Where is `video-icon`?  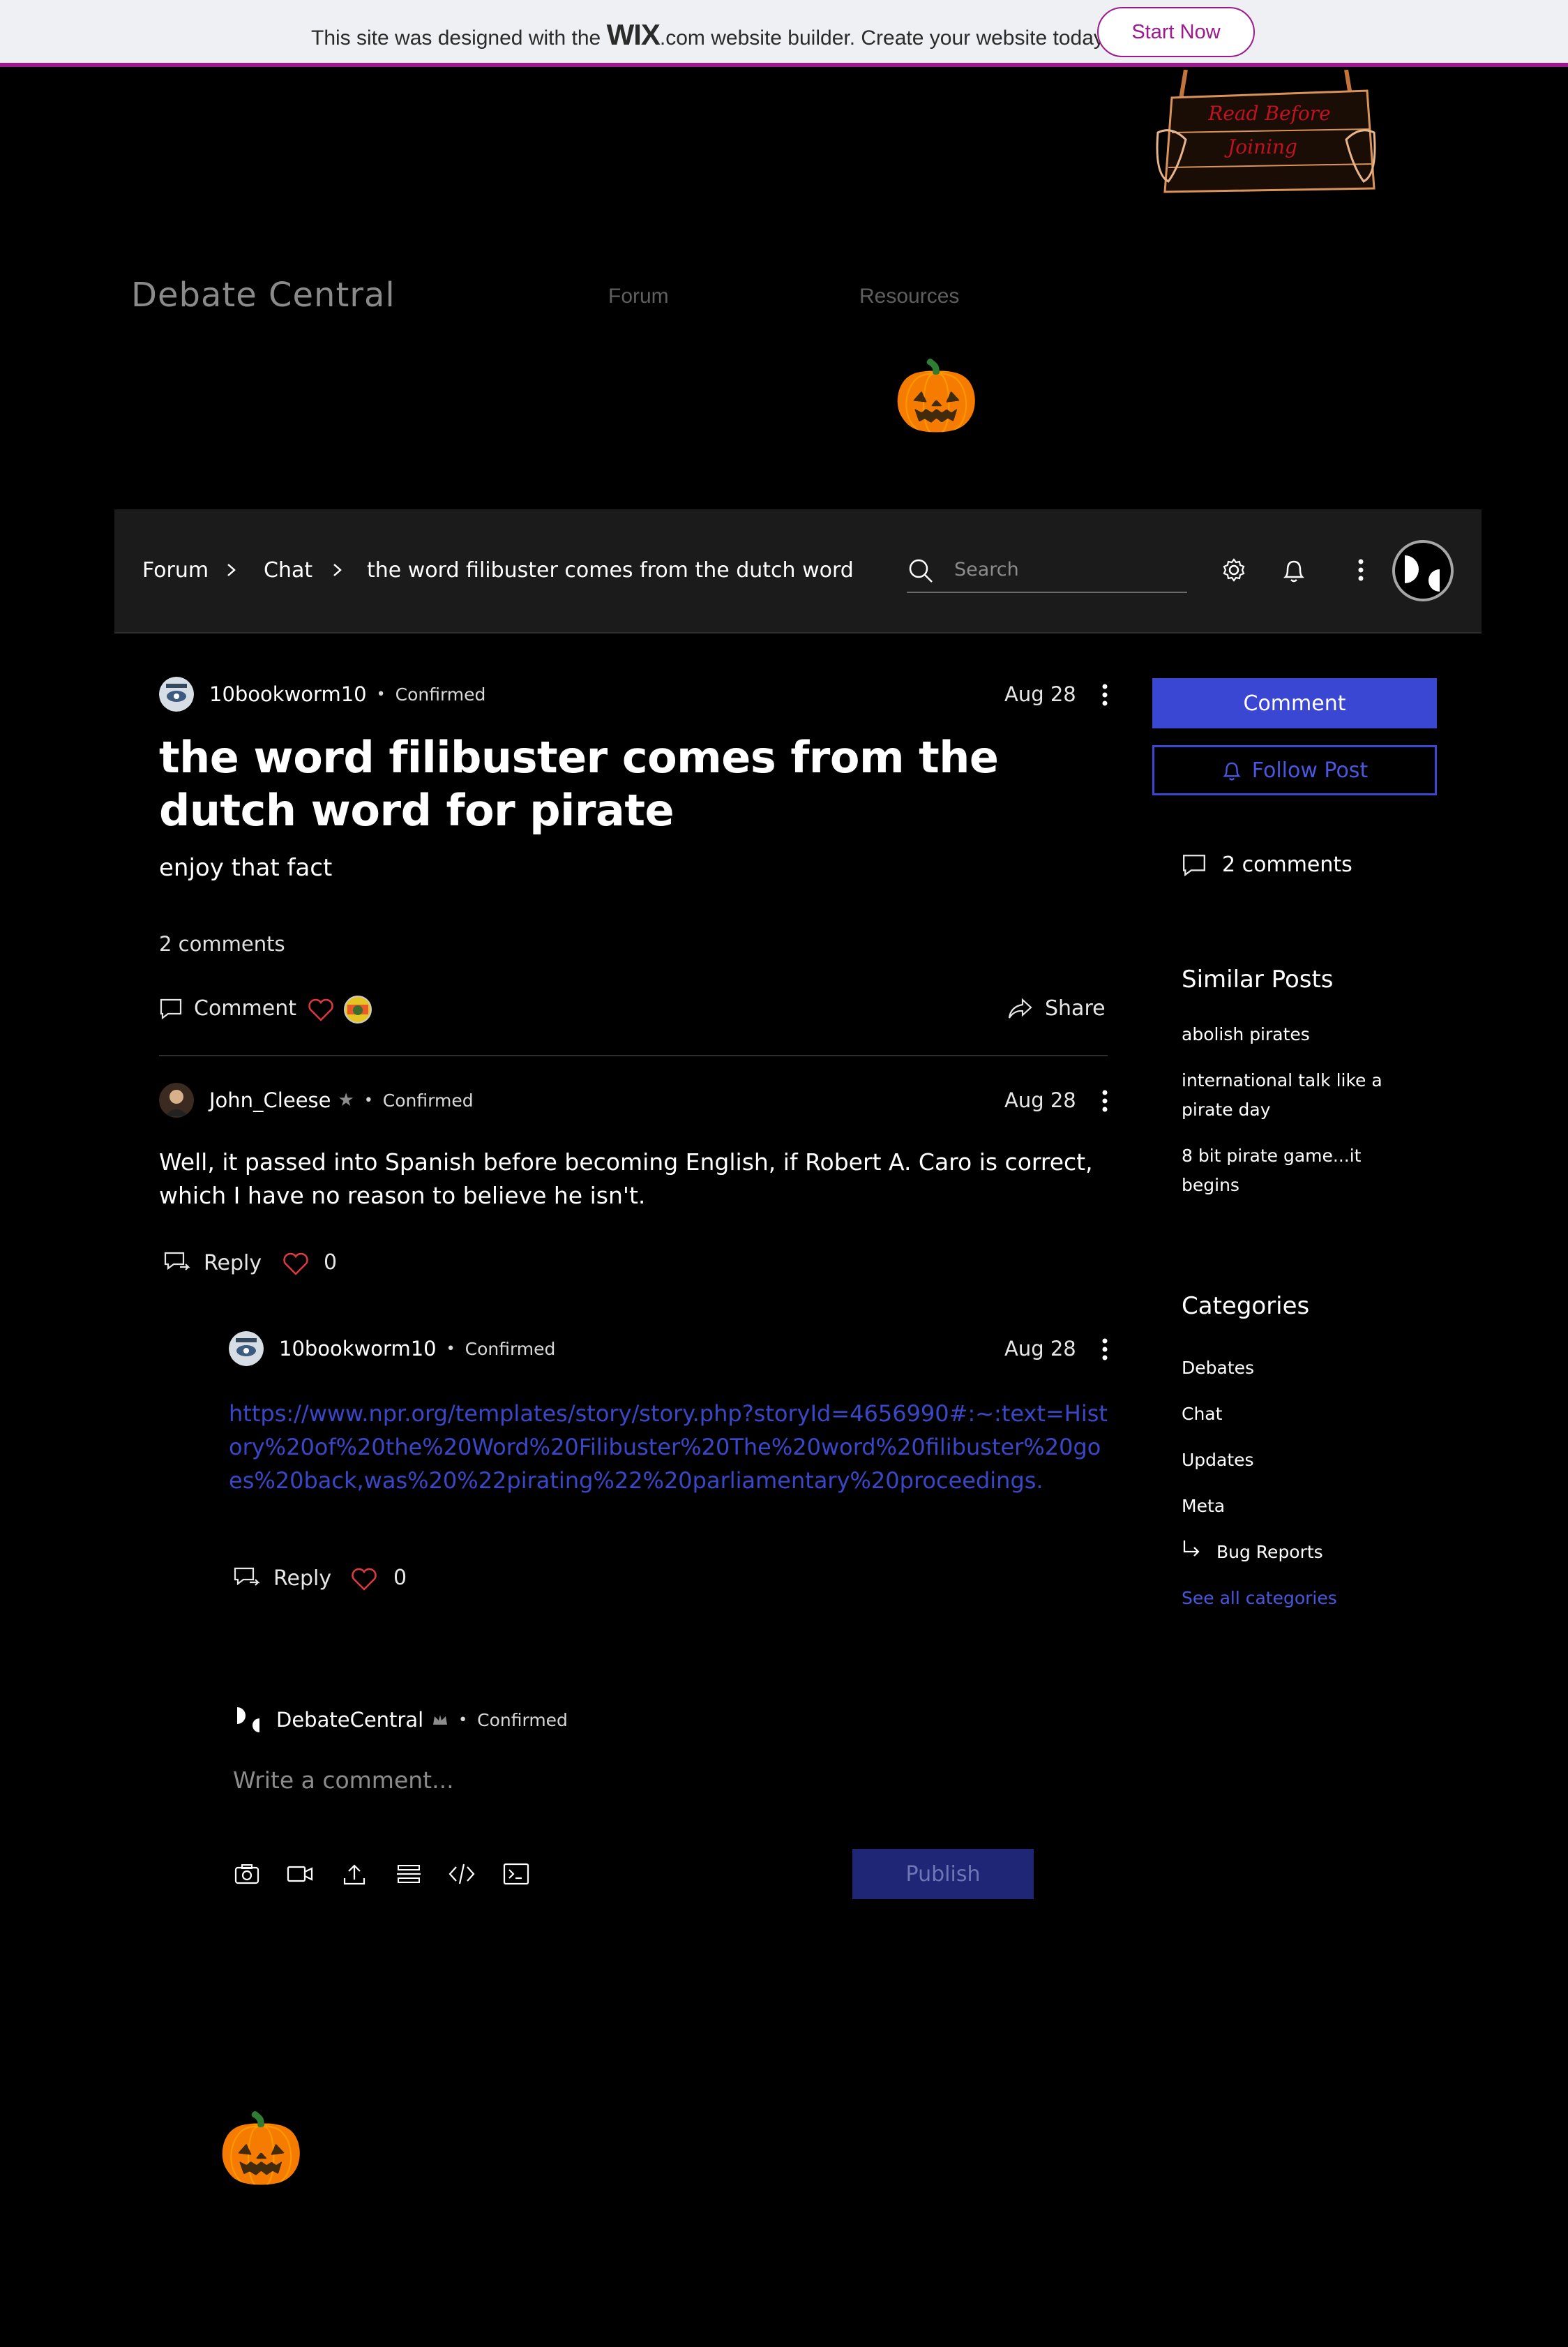 video-icon is located at coordinates (300, 1874).